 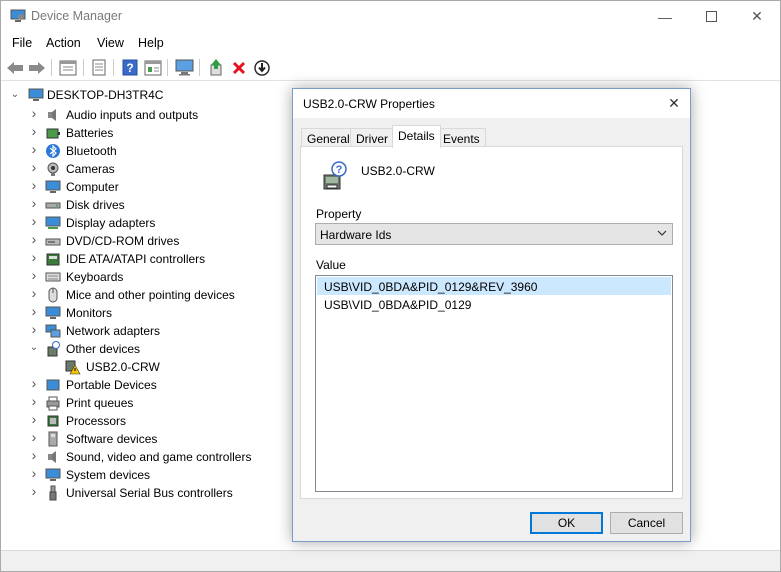 I want to click on maximize-button, so click(x=711, y=16).